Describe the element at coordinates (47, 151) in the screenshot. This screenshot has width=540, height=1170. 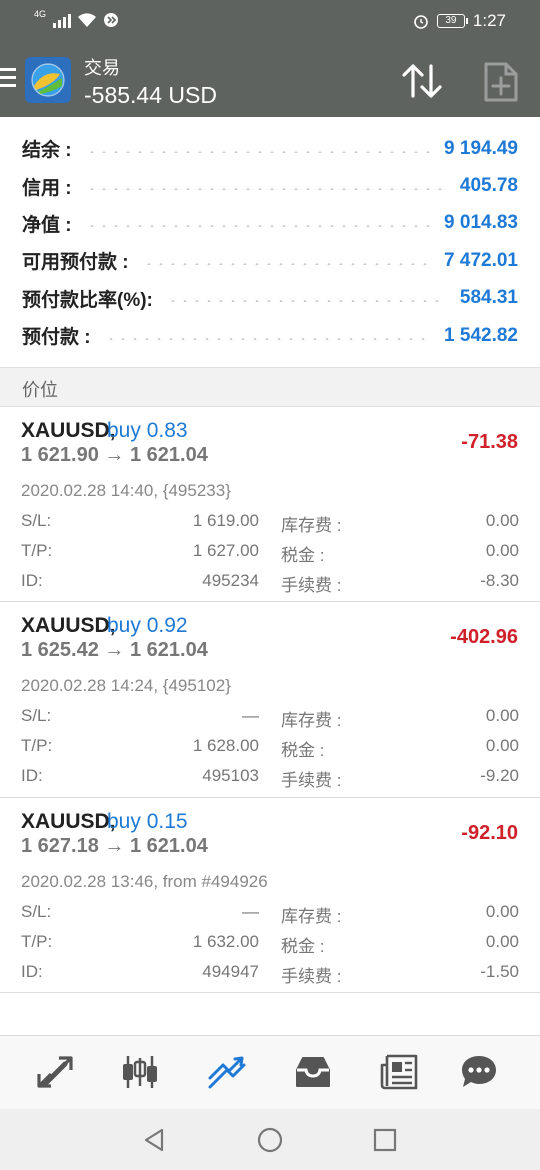
I see `acct-label: 结余 :` at that location.